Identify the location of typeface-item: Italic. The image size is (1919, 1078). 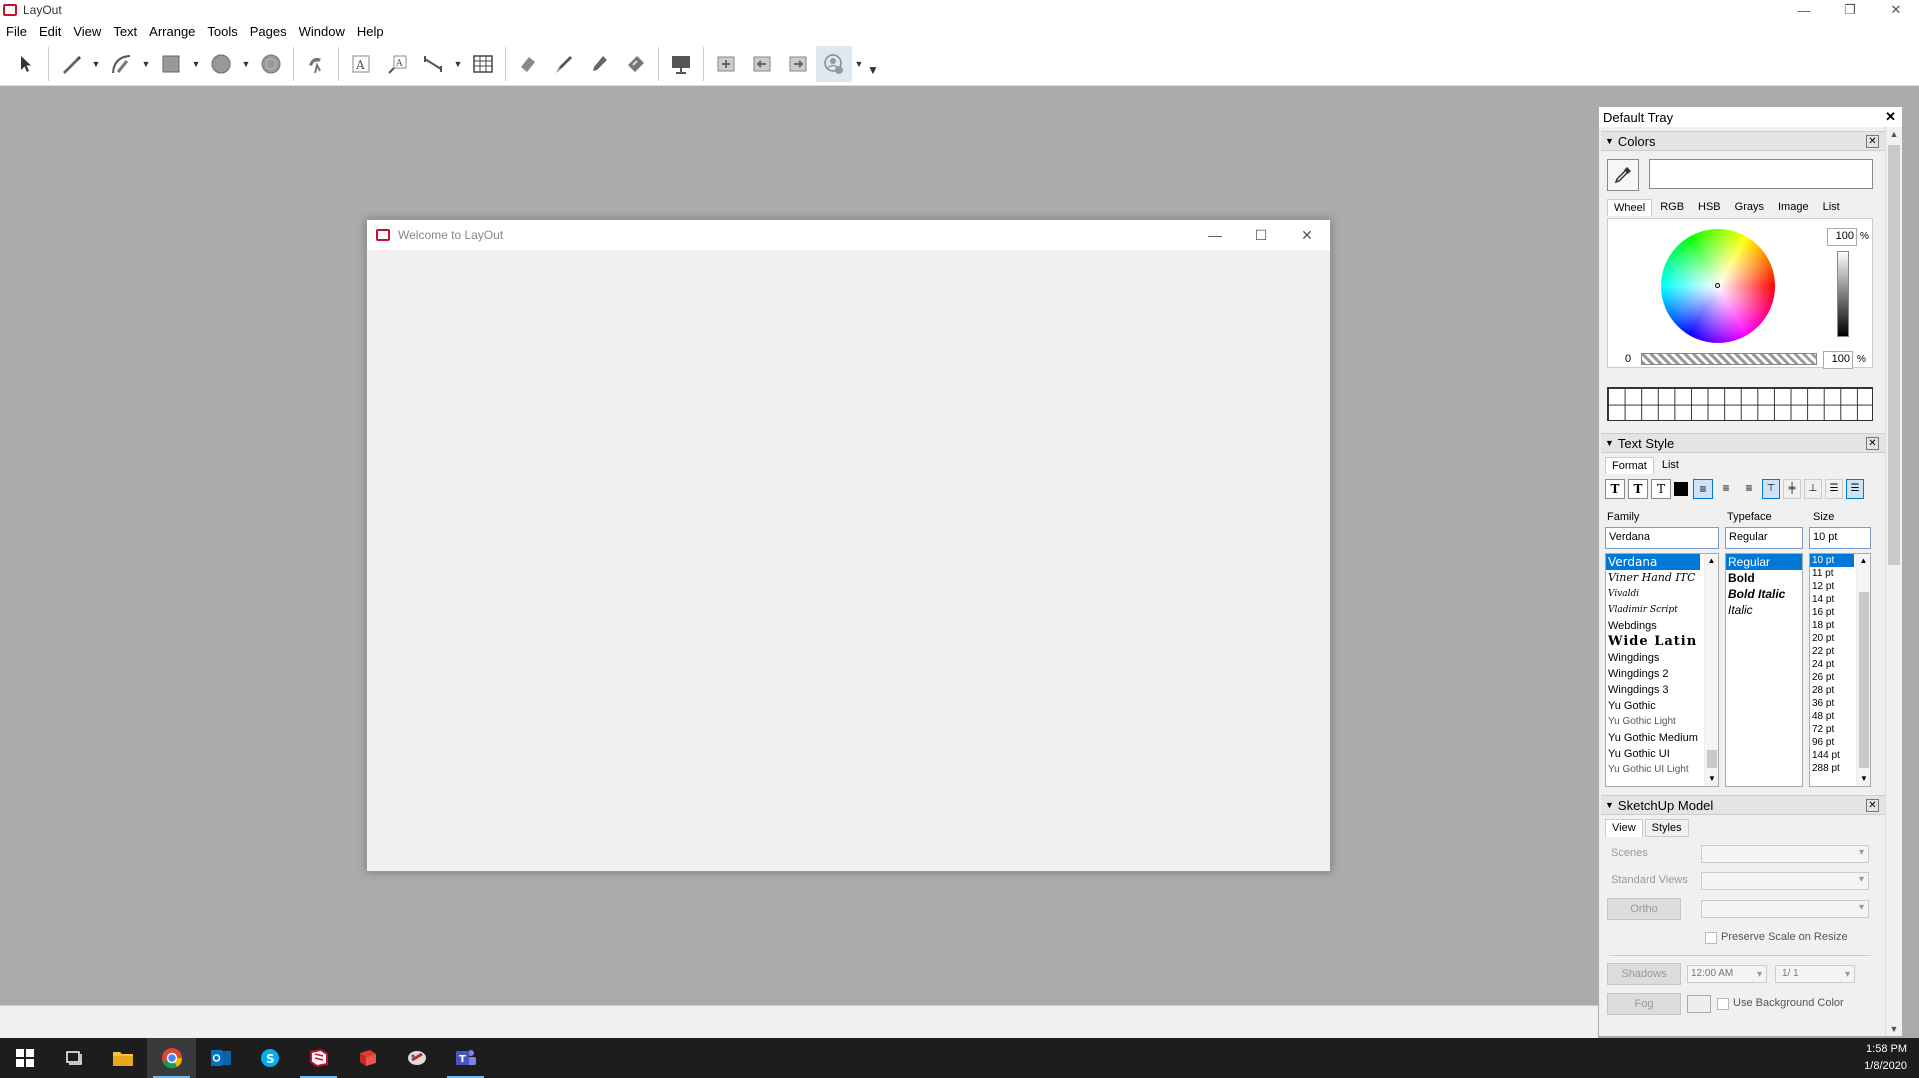
(1764, 610).